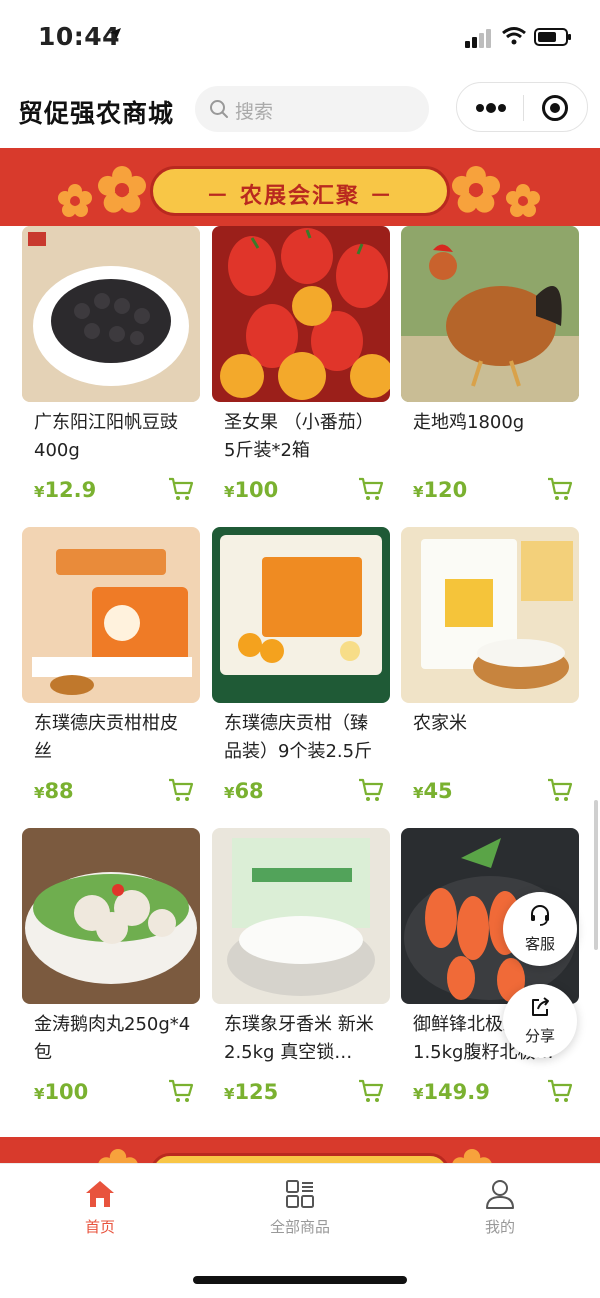 The image size is (600, 1298). What do you see at coordinates (490, 973) in the screenshot?
I see `product-card: 御鲜锋北极虾 1.5kg腹籽北极… ¥149.9` at bounding box center [490, 973].